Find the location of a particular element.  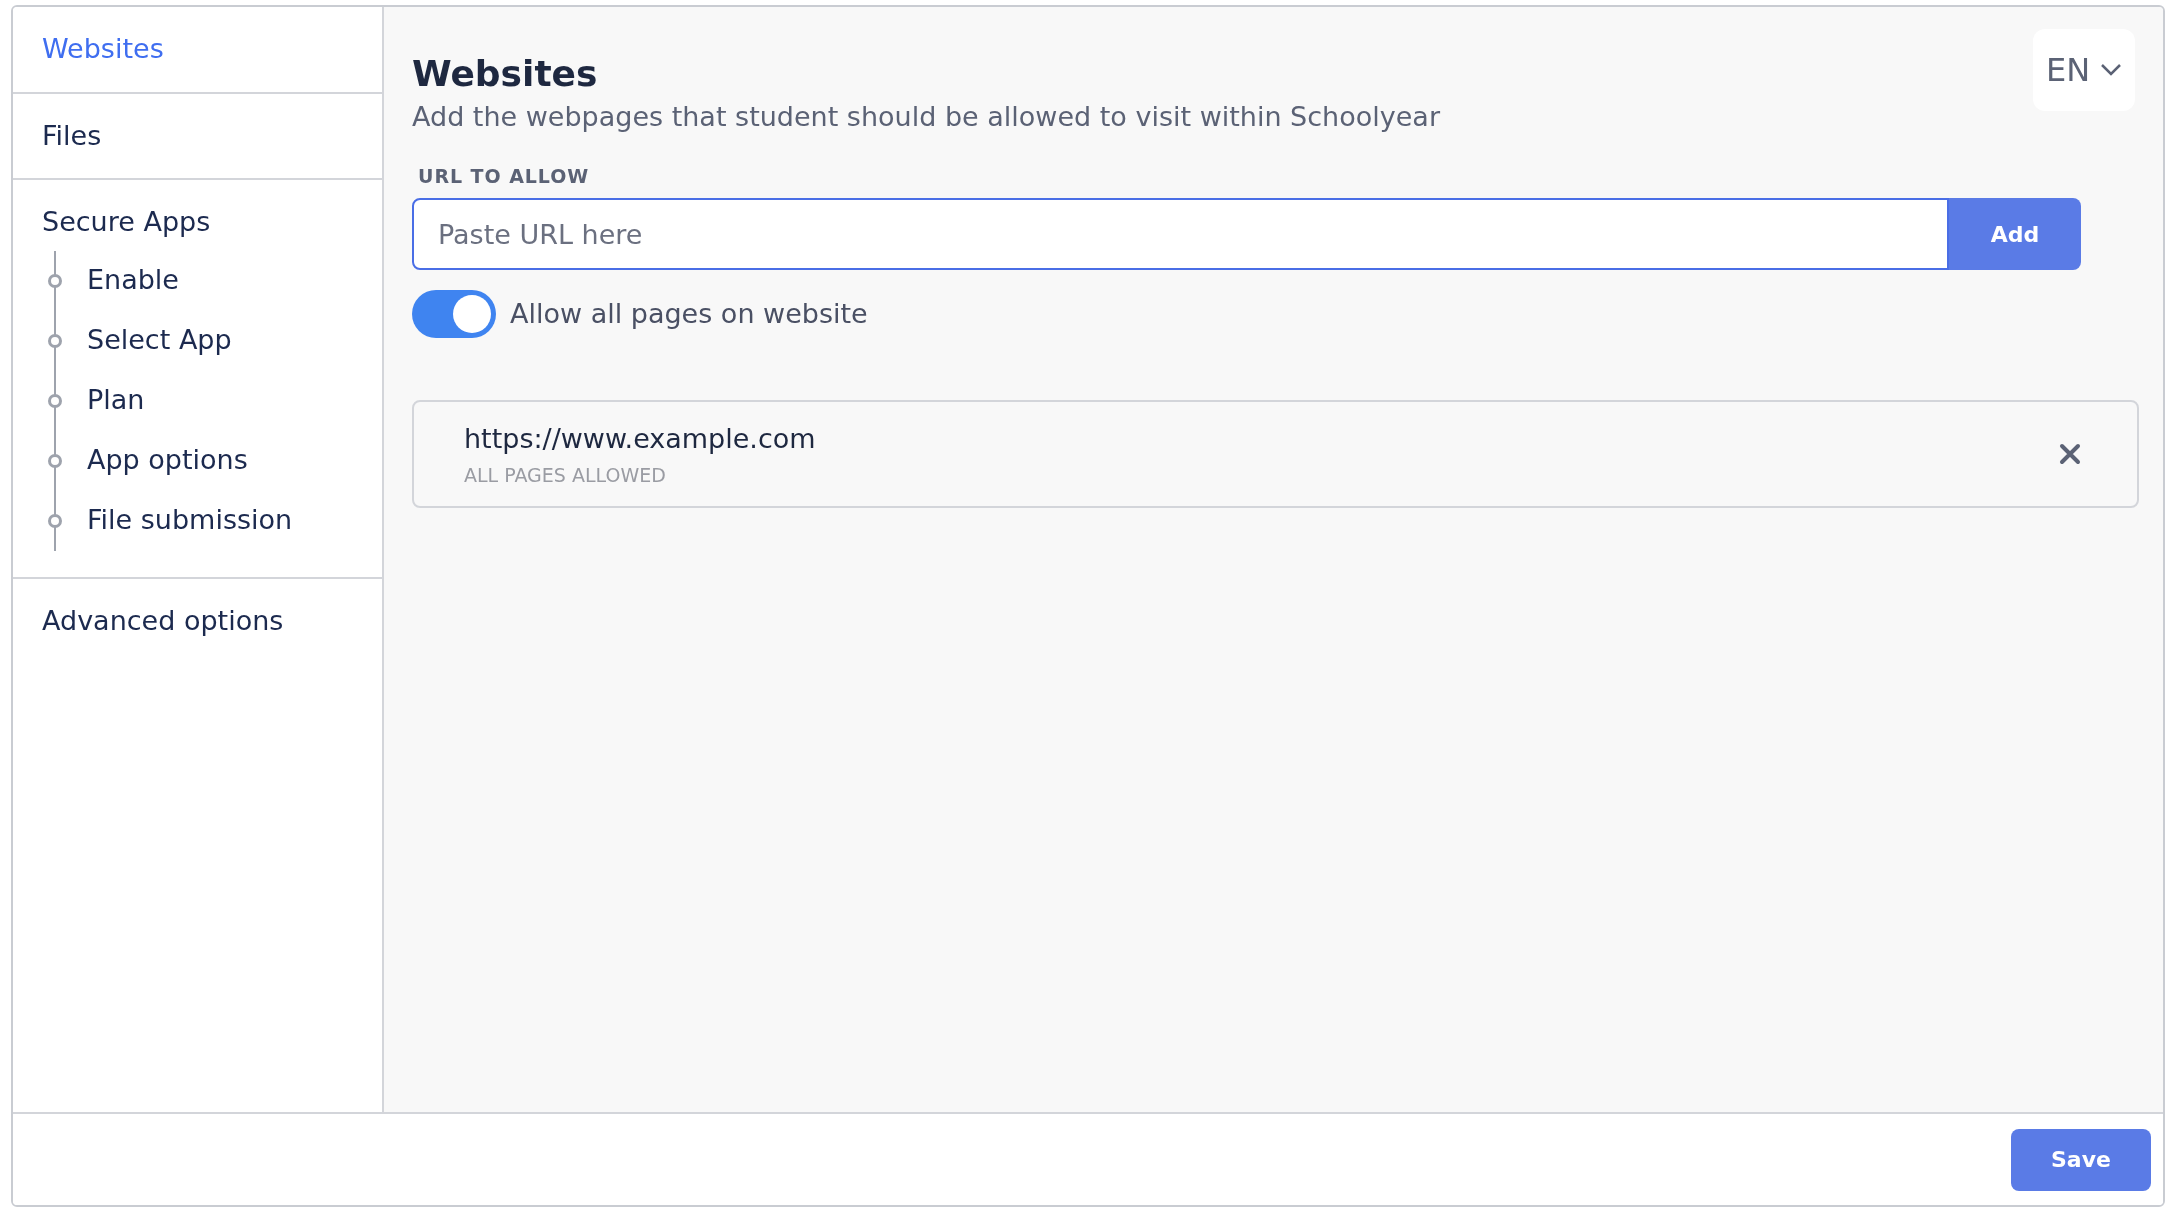

field-label: URL TO ALLOW is located at coordinates (504, 176).